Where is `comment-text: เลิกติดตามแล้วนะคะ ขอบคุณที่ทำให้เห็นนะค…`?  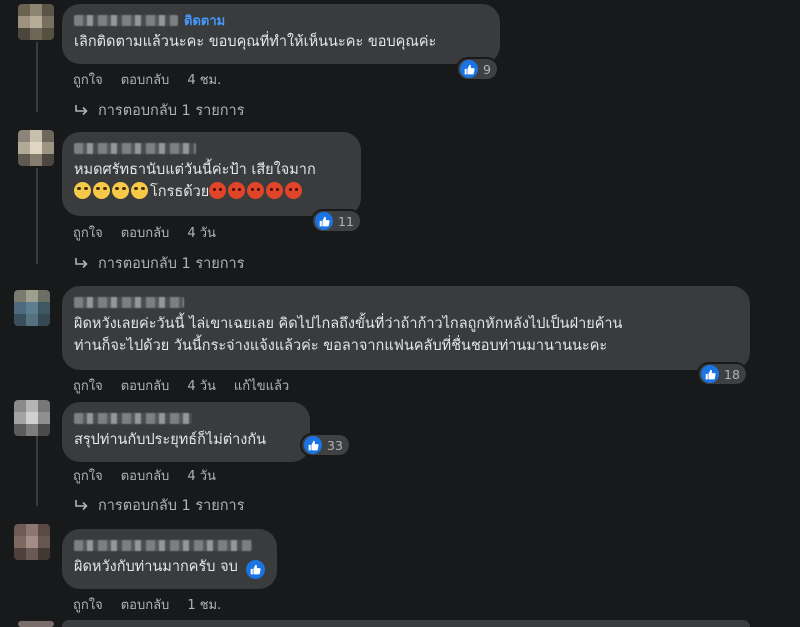 comment-text: เลิกติดตามแล้วนะคะ ขอบคุณที่ทำให้เห็นนะค… is located at coordinates (255, 42).